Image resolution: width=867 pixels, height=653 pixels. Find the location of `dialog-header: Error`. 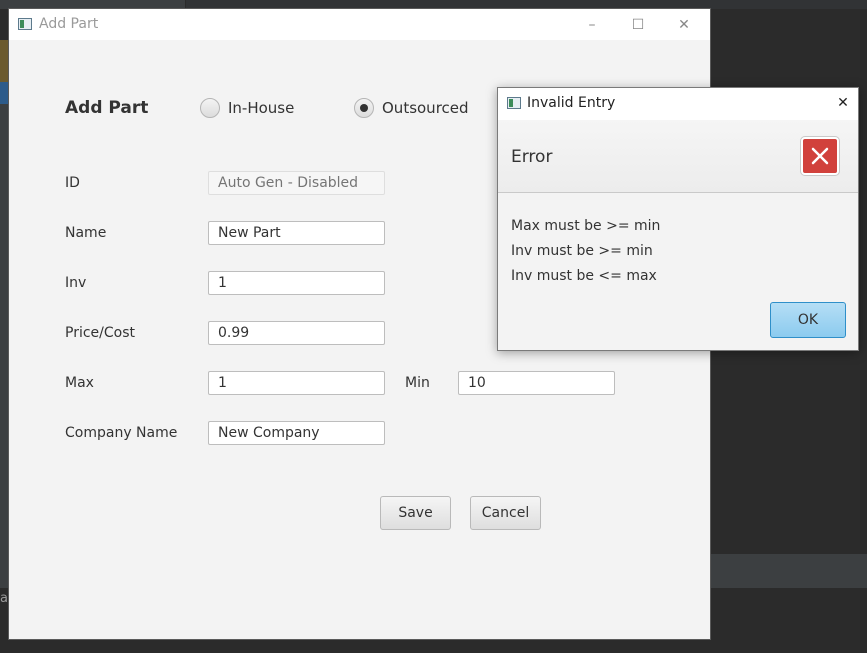

dialog-header: Error is located at coordinates (678, 156).